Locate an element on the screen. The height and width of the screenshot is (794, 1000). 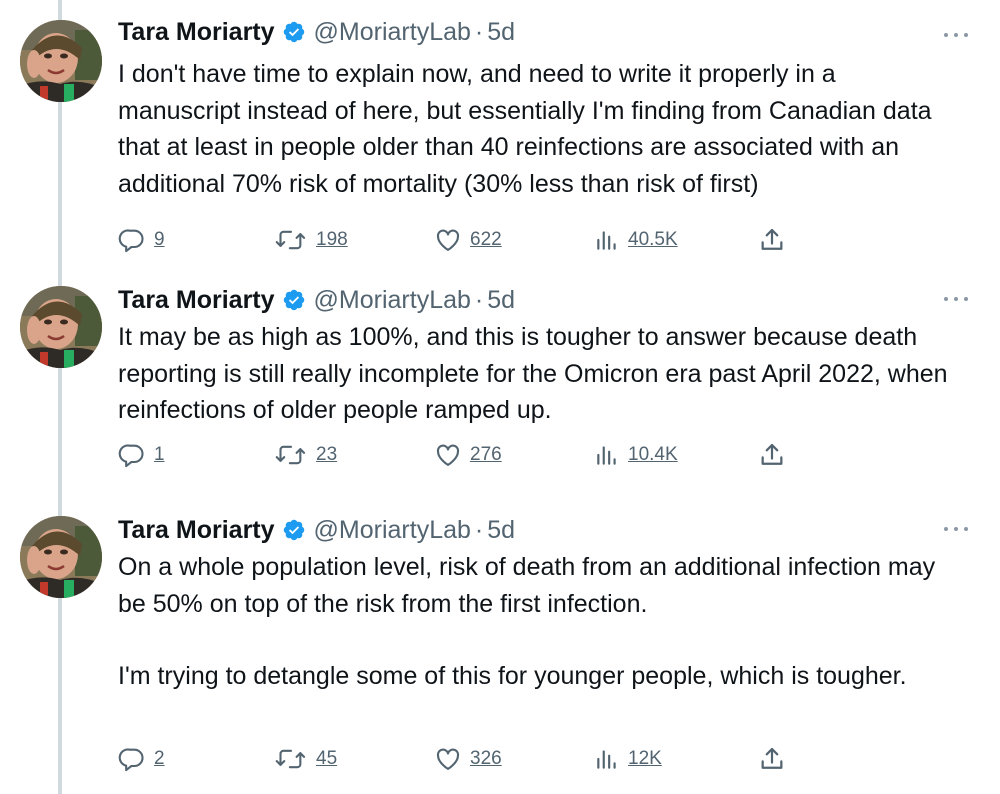
tweet-actions: 1 23 276 10.4K is located at coordinates (468, 455).